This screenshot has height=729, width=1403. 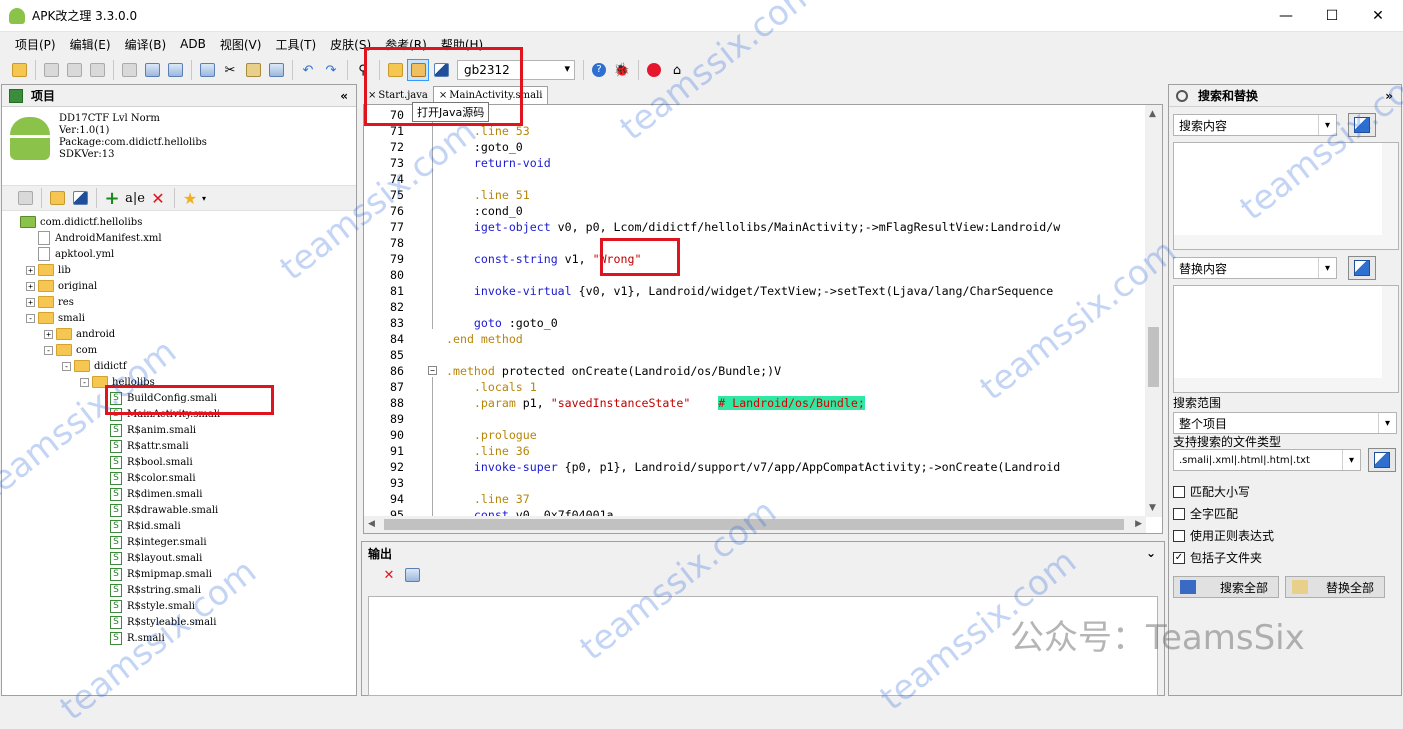 I want to click on dex-icon, so click(x=80, y=198).